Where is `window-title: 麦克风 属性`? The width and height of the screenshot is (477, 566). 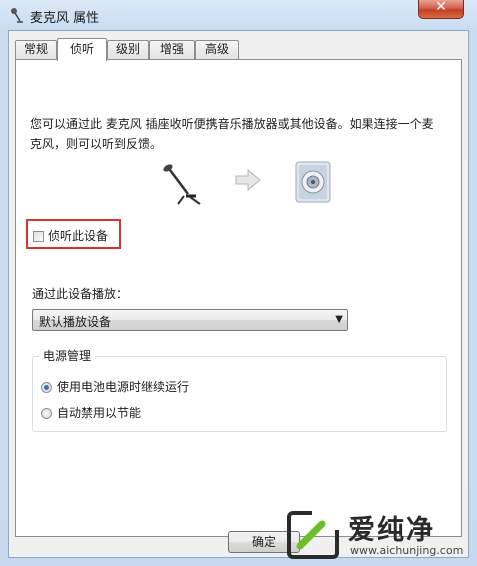 window-title: 麦克风 属性 is located at coordinates (65, 18).